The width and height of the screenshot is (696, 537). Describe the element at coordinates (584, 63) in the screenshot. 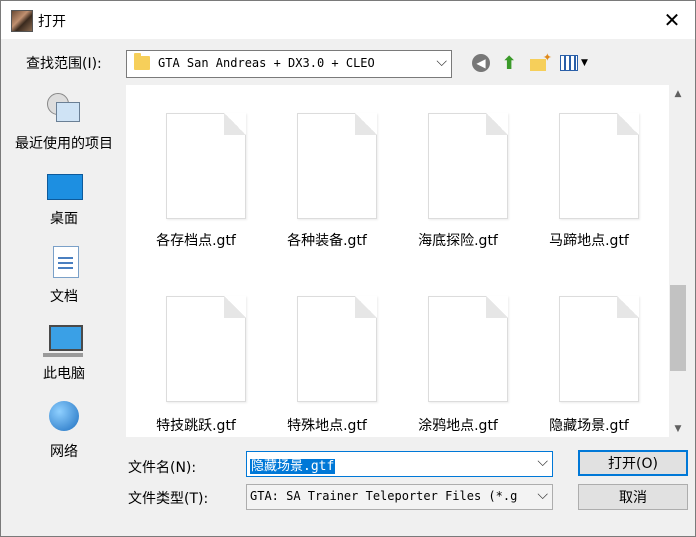

I see `dropdown-arrow-icon: ▼` at that location.